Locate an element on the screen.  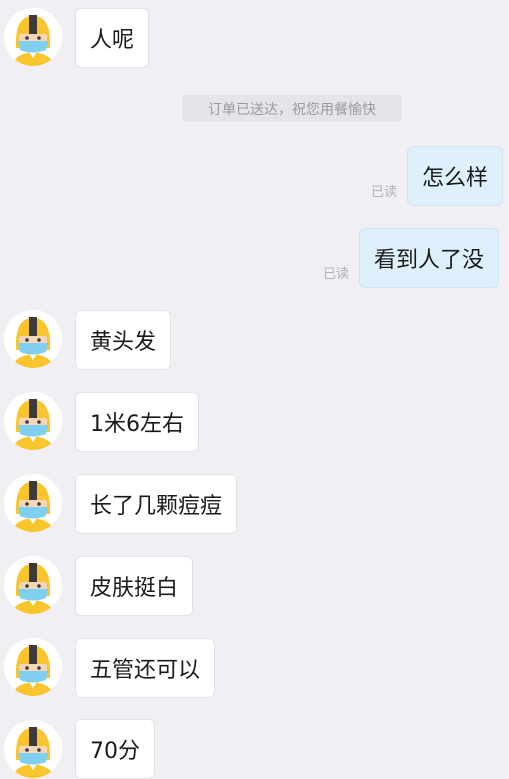
system-notice: 订单已送达，祝您用餐愉快 is located at coordinates (292, 108).